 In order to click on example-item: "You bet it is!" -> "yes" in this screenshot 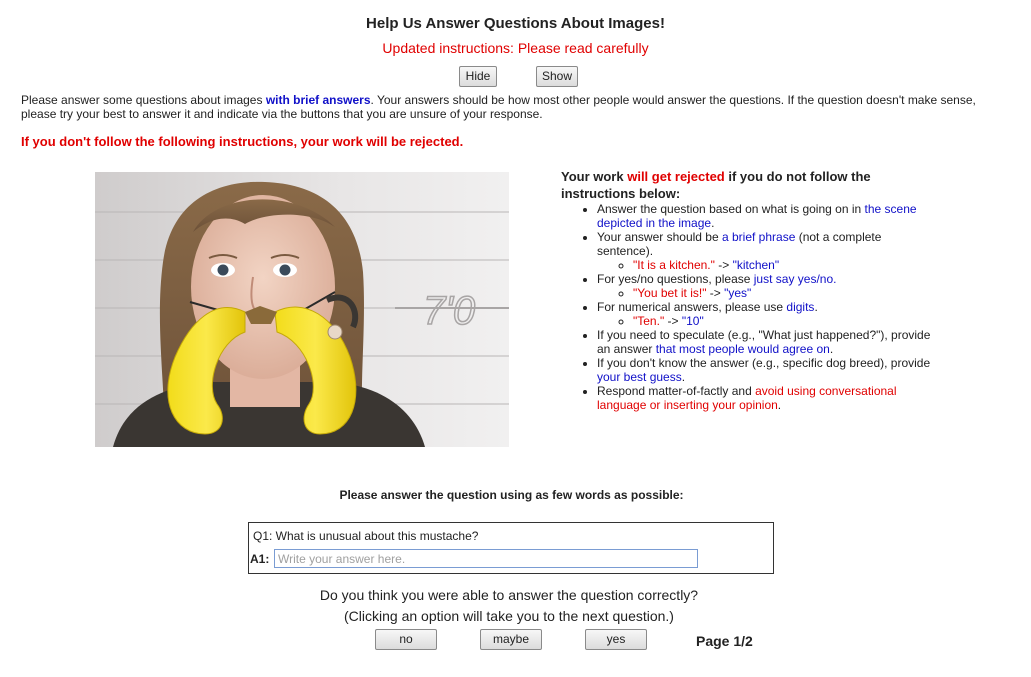, I will do `click(782, 293)`.